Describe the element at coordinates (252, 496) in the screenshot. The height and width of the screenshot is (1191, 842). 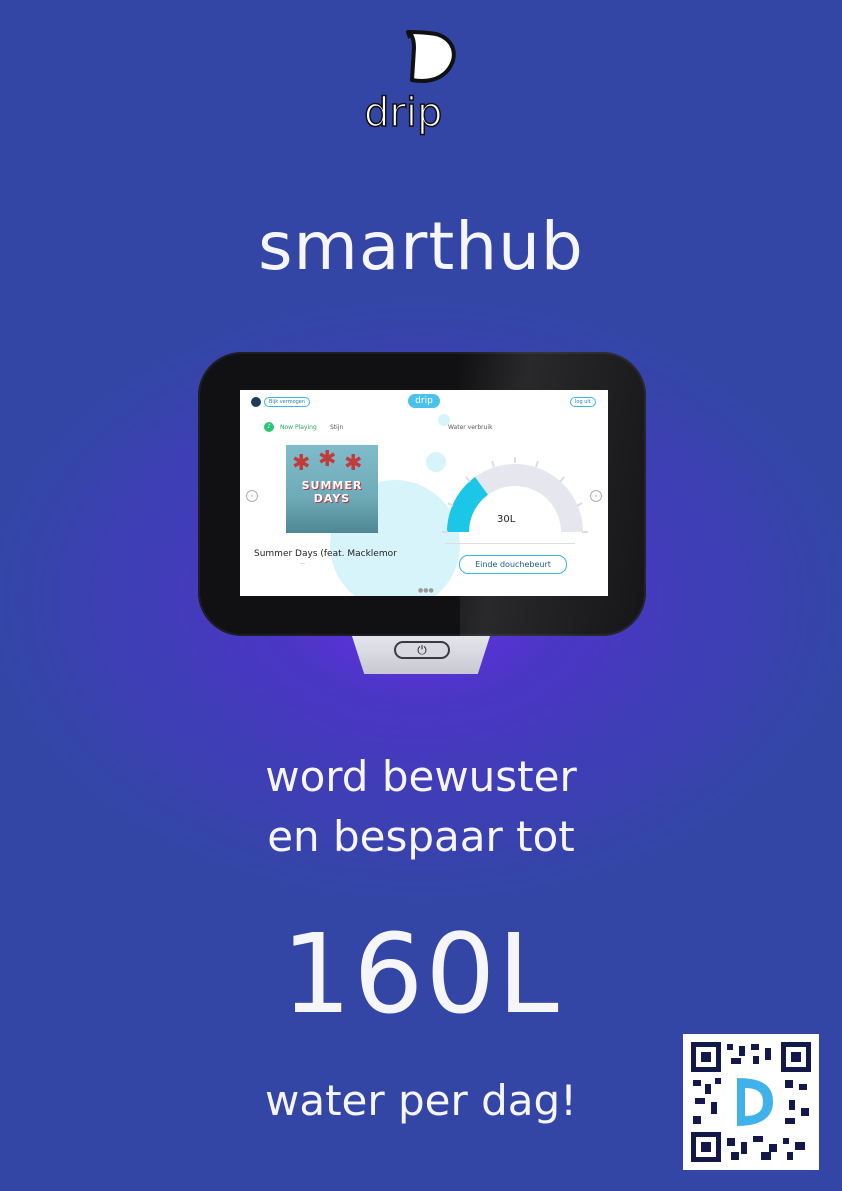
I see `prev-arrow-icon: ‹` at that location.